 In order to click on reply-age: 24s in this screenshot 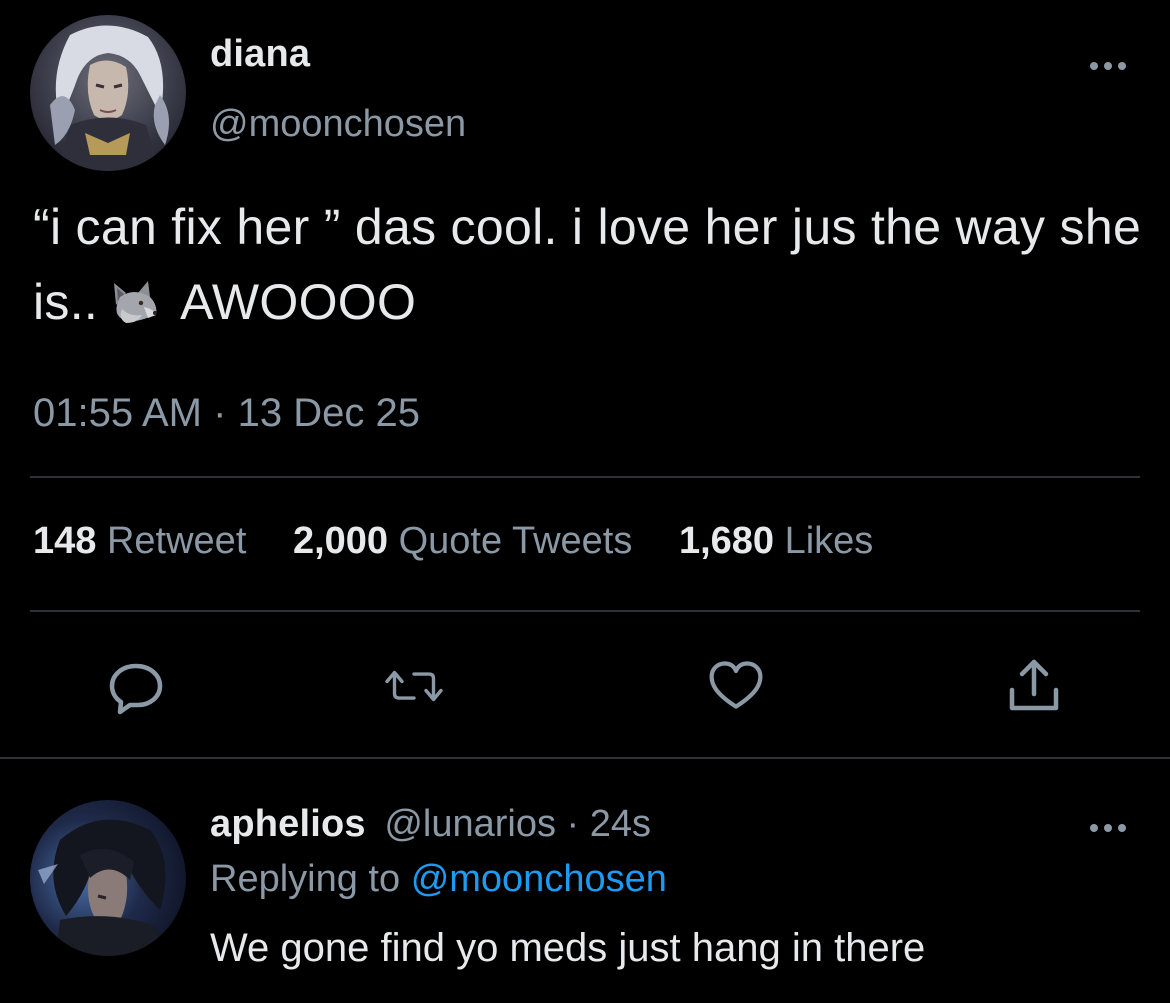, I will do `click(620, 824)`.